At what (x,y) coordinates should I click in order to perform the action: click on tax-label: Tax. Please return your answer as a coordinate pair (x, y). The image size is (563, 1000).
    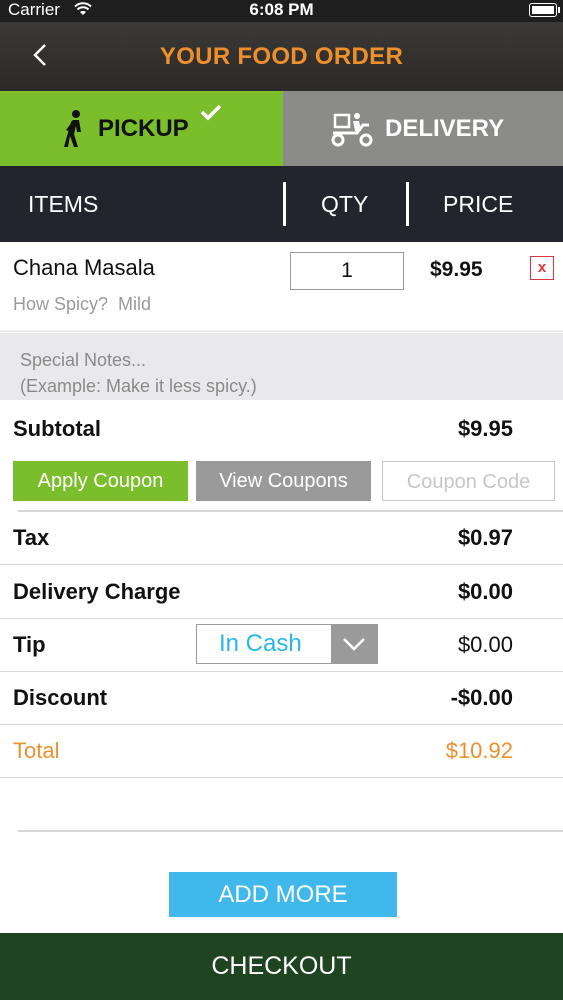
    Looking at the image, I should click on (31, 537).